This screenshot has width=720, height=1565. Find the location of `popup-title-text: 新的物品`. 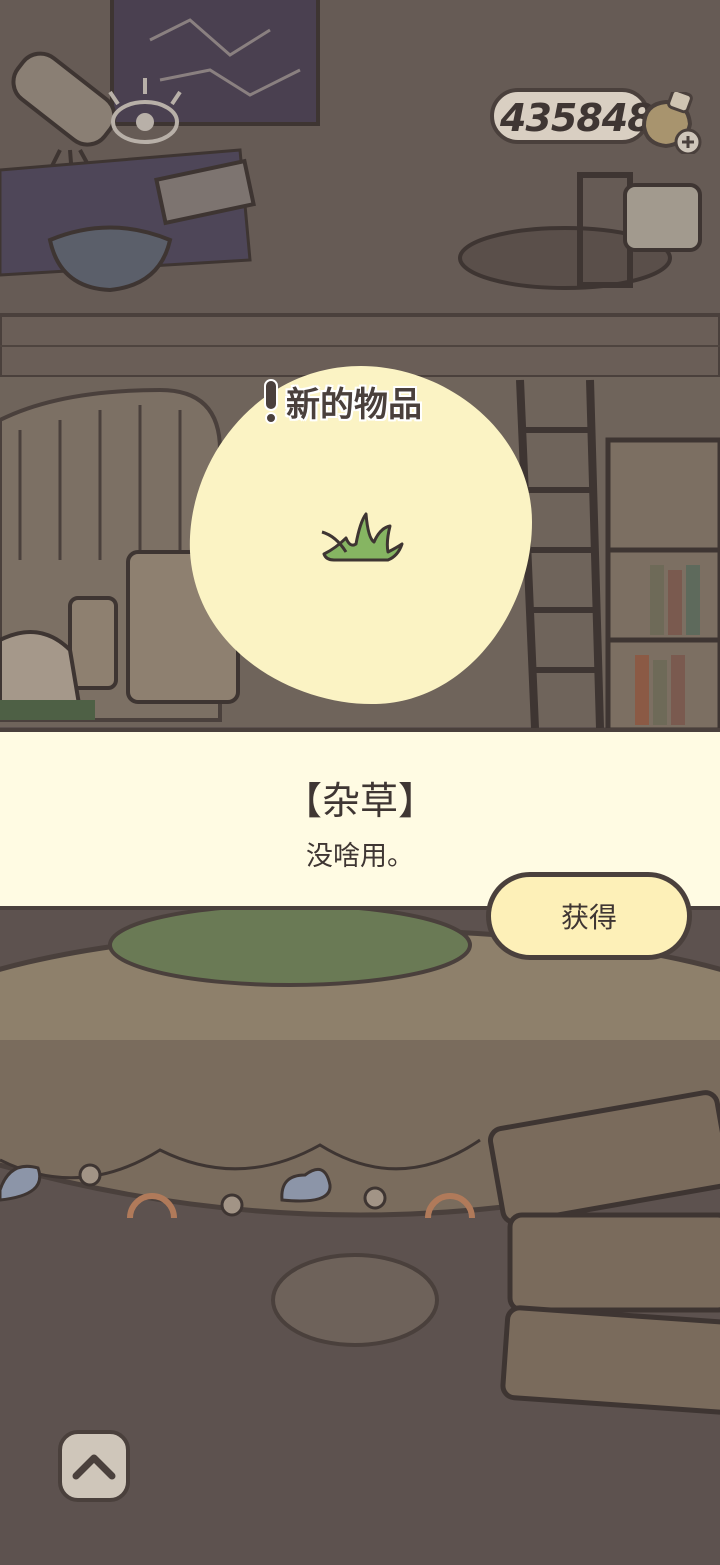

popup-title-text: 新的物品 is located at coordinates (354, 404).